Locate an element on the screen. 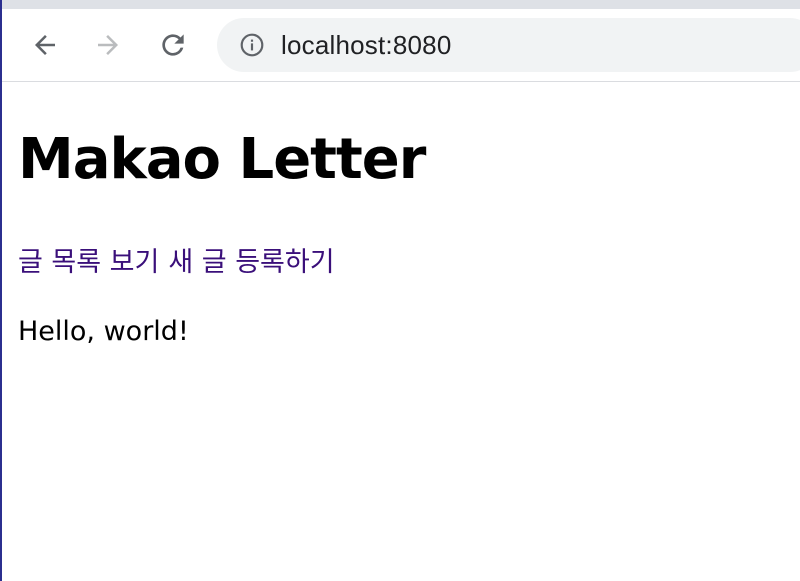 The image size is (800, 581). back-button is located at coordinates (45, 45).